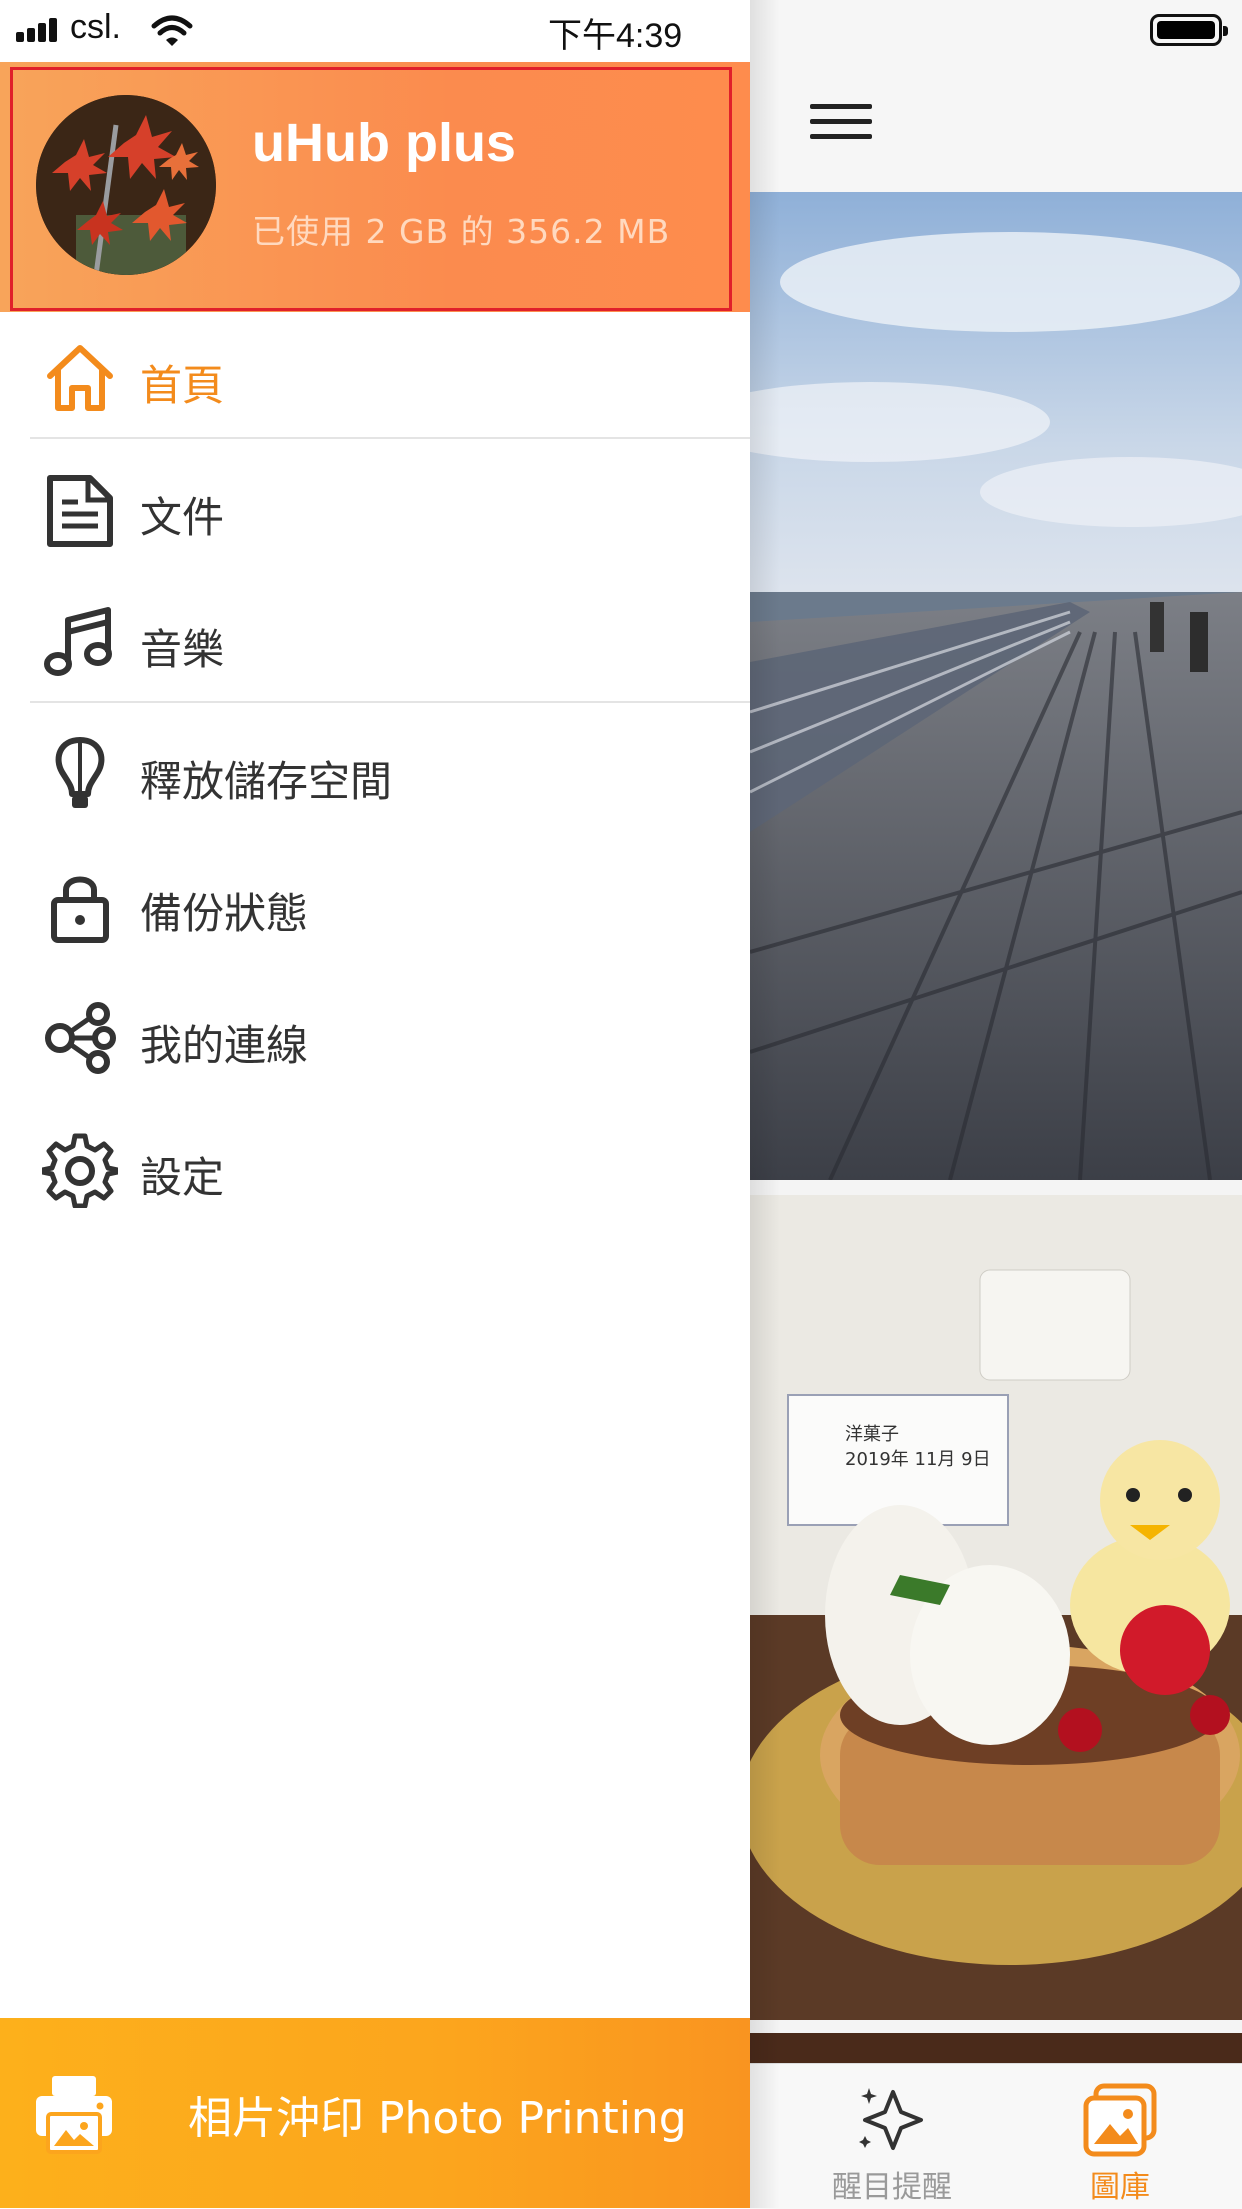  What do you see at coordinates (224, 913) in the screenshot?
I see `menu-label-backup-status: 備份狀態` at bounding box center [224, 913].